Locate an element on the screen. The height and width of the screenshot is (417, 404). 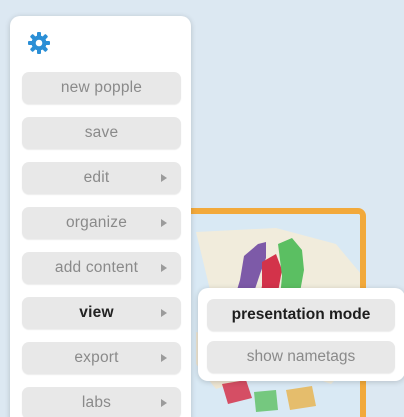
add-content-menu-item: add content is located at coordinates (101, 268).